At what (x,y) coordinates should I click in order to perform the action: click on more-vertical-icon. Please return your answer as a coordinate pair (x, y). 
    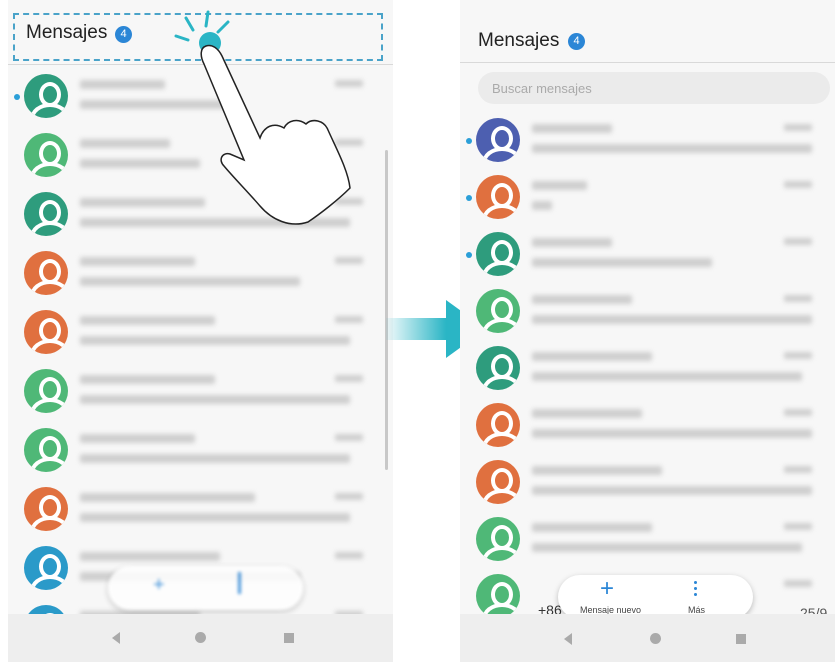
    Looking at the image, I should click on (695, 582).